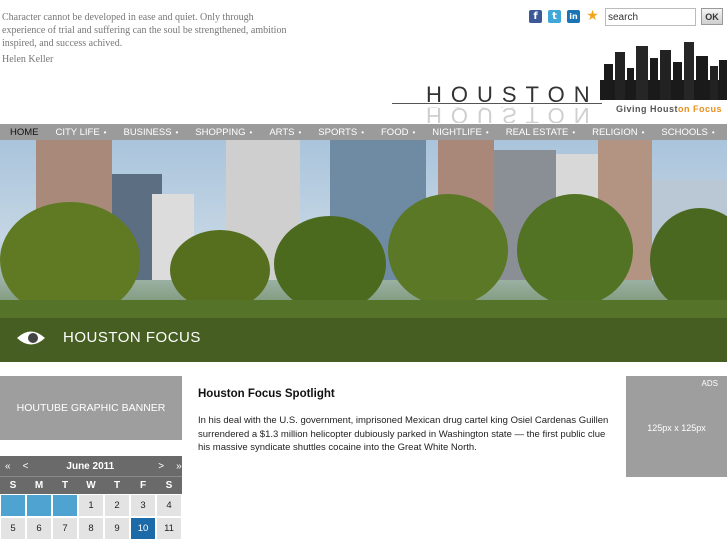 Image resolution: width=727 pixels, height=545 pixels. I want to click on ad-slot: ADS 125px x 125px, so click(676, 426).